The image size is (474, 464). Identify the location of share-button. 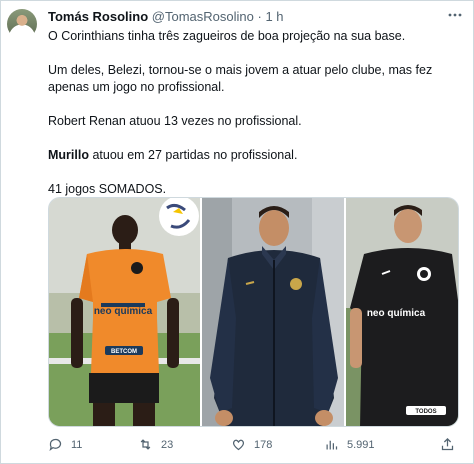
(447, 444).